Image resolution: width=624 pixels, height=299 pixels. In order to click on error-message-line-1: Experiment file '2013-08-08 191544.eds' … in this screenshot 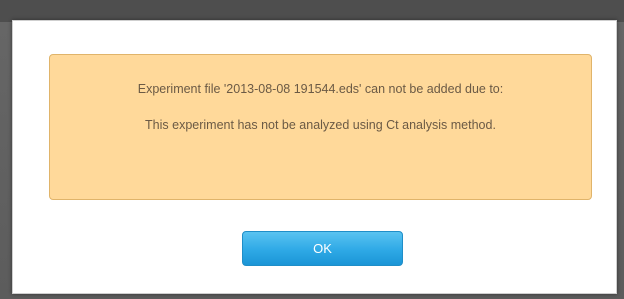, I will do `click(320, 89)`.